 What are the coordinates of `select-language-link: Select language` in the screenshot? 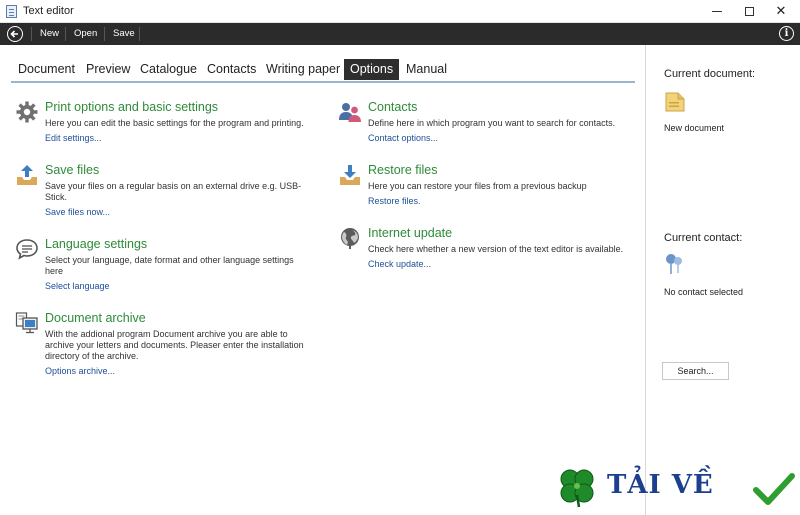 It's located at (77, 286).